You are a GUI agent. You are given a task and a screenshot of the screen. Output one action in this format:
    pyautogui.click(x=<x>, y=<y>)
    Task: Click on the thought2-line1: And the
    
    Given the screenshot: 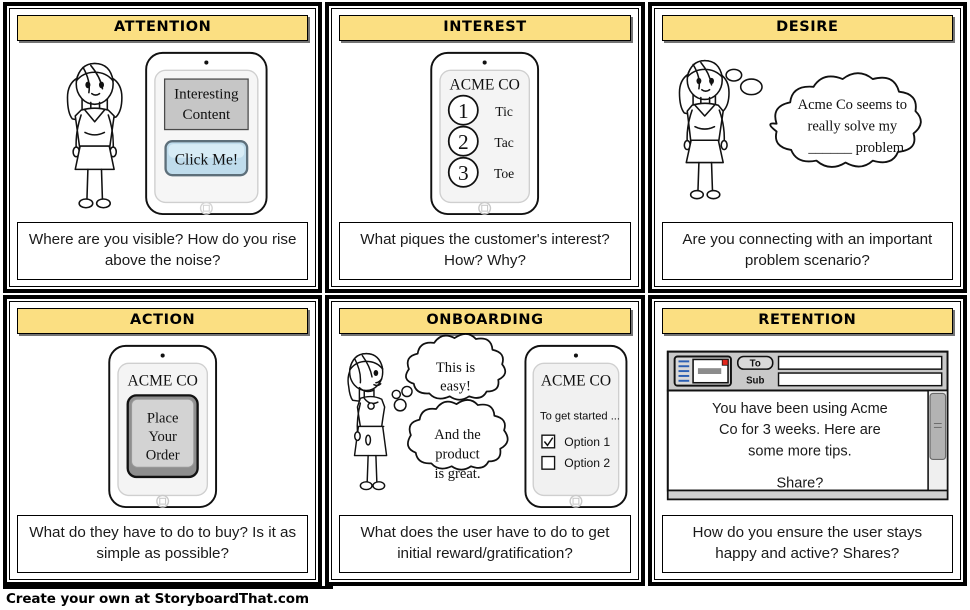 What is the action you would take?
    pyautogui.click(x=458, y=435)
    